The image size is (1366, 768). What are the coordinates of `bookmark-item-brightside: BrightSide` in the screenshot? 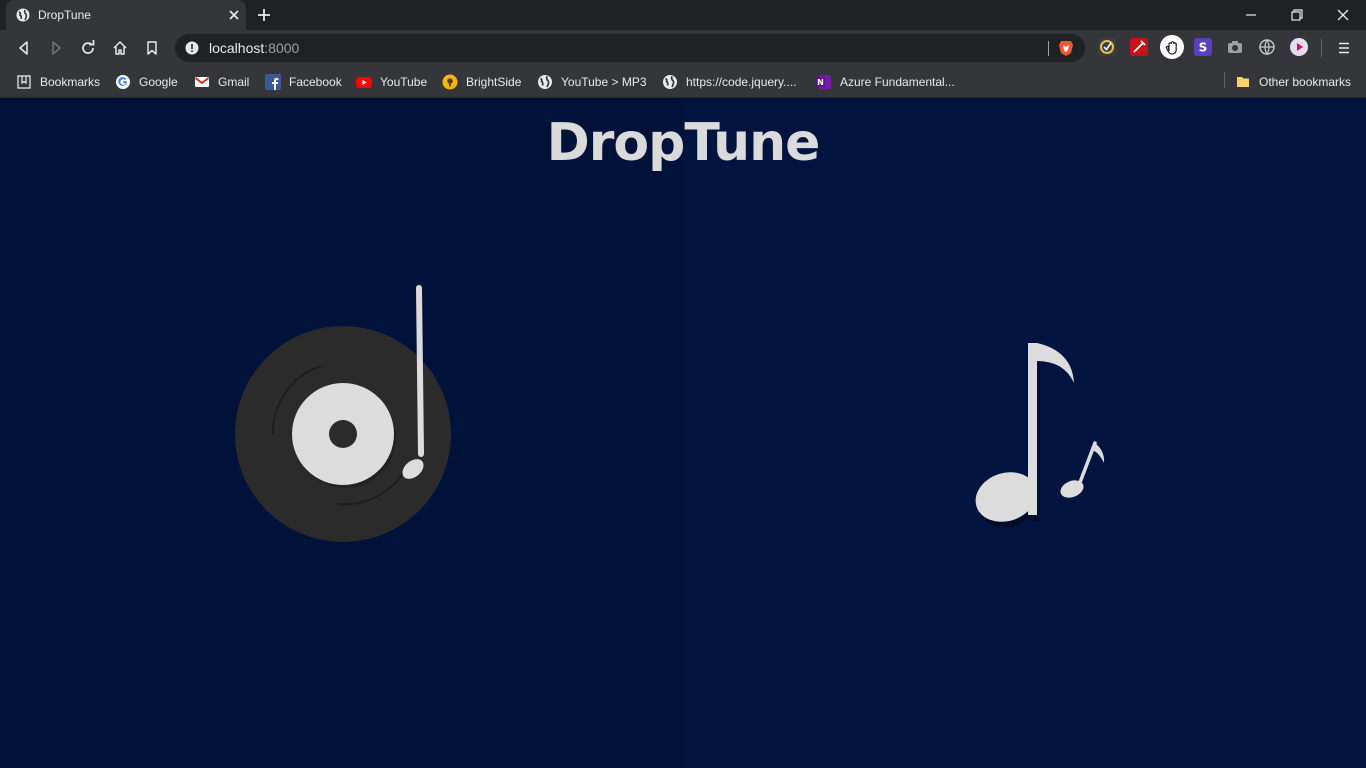 It's located at (481, 82).